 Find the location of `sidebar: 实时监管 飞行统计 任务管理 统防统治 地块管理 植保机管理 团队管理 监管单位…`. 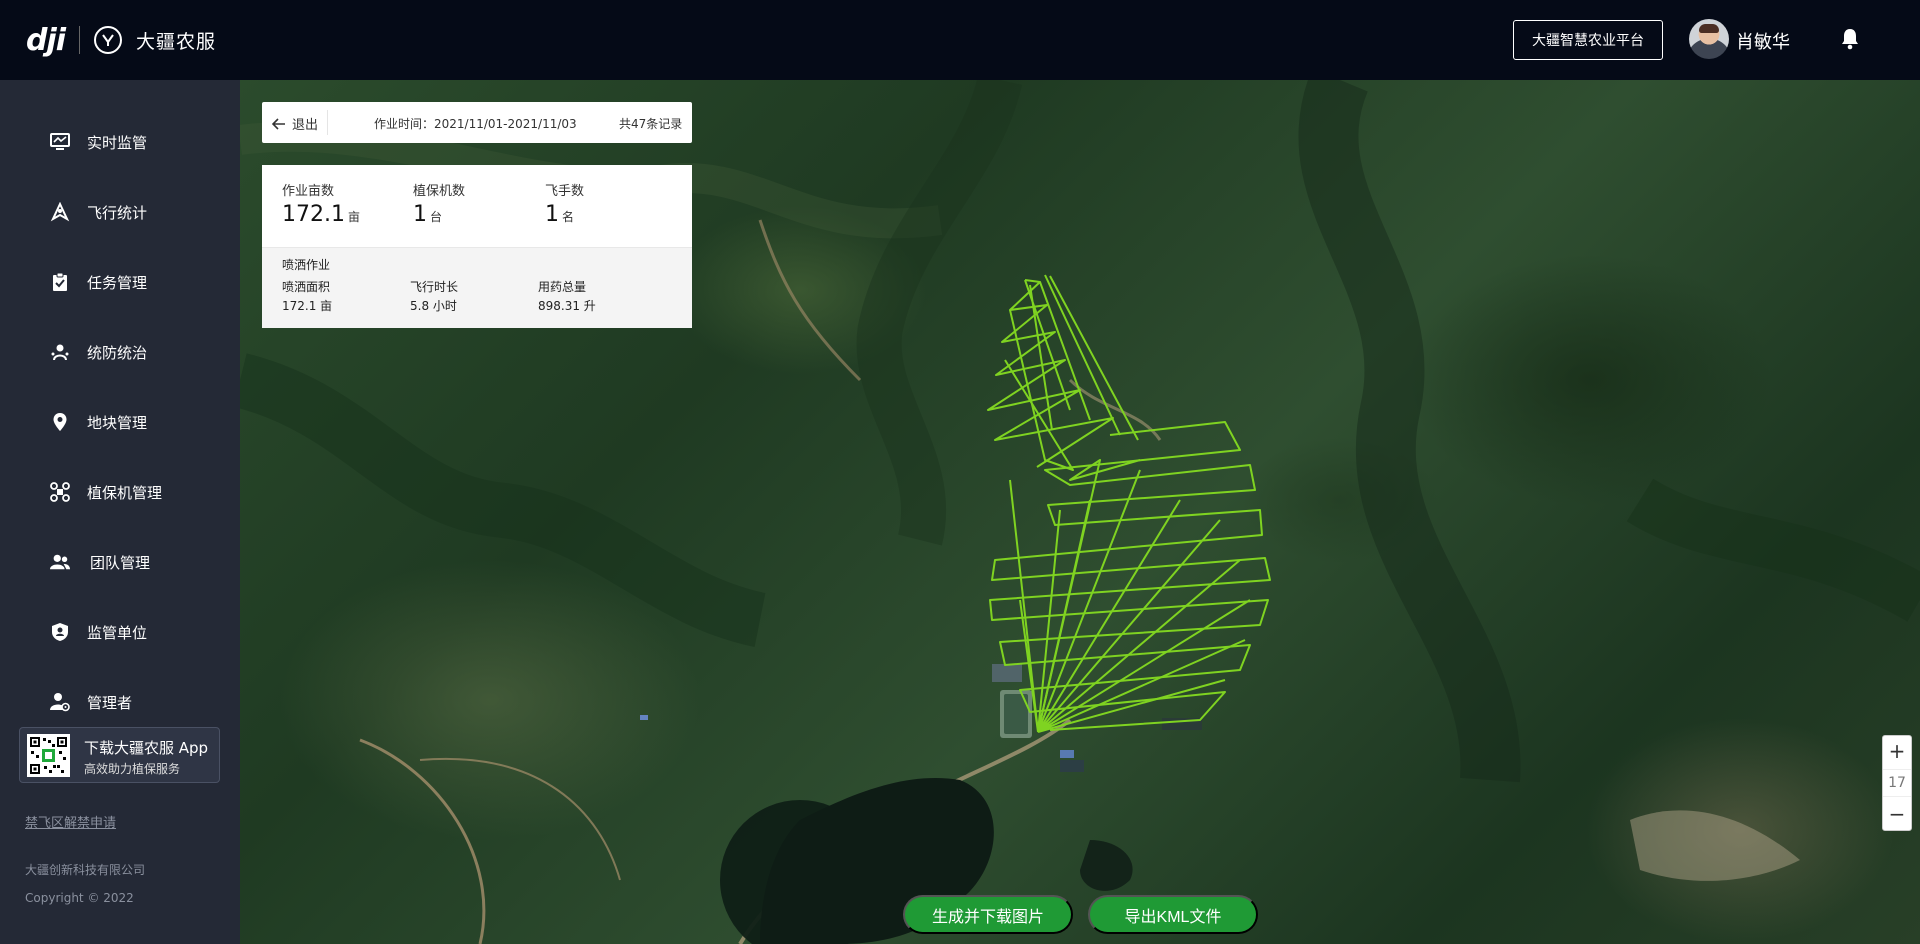

sidebar: 实时监管 飞行统计 任务管理 统防统治 地块管理 植保机管理 团队管理 监管单位… is located at coordinates (120, 512).